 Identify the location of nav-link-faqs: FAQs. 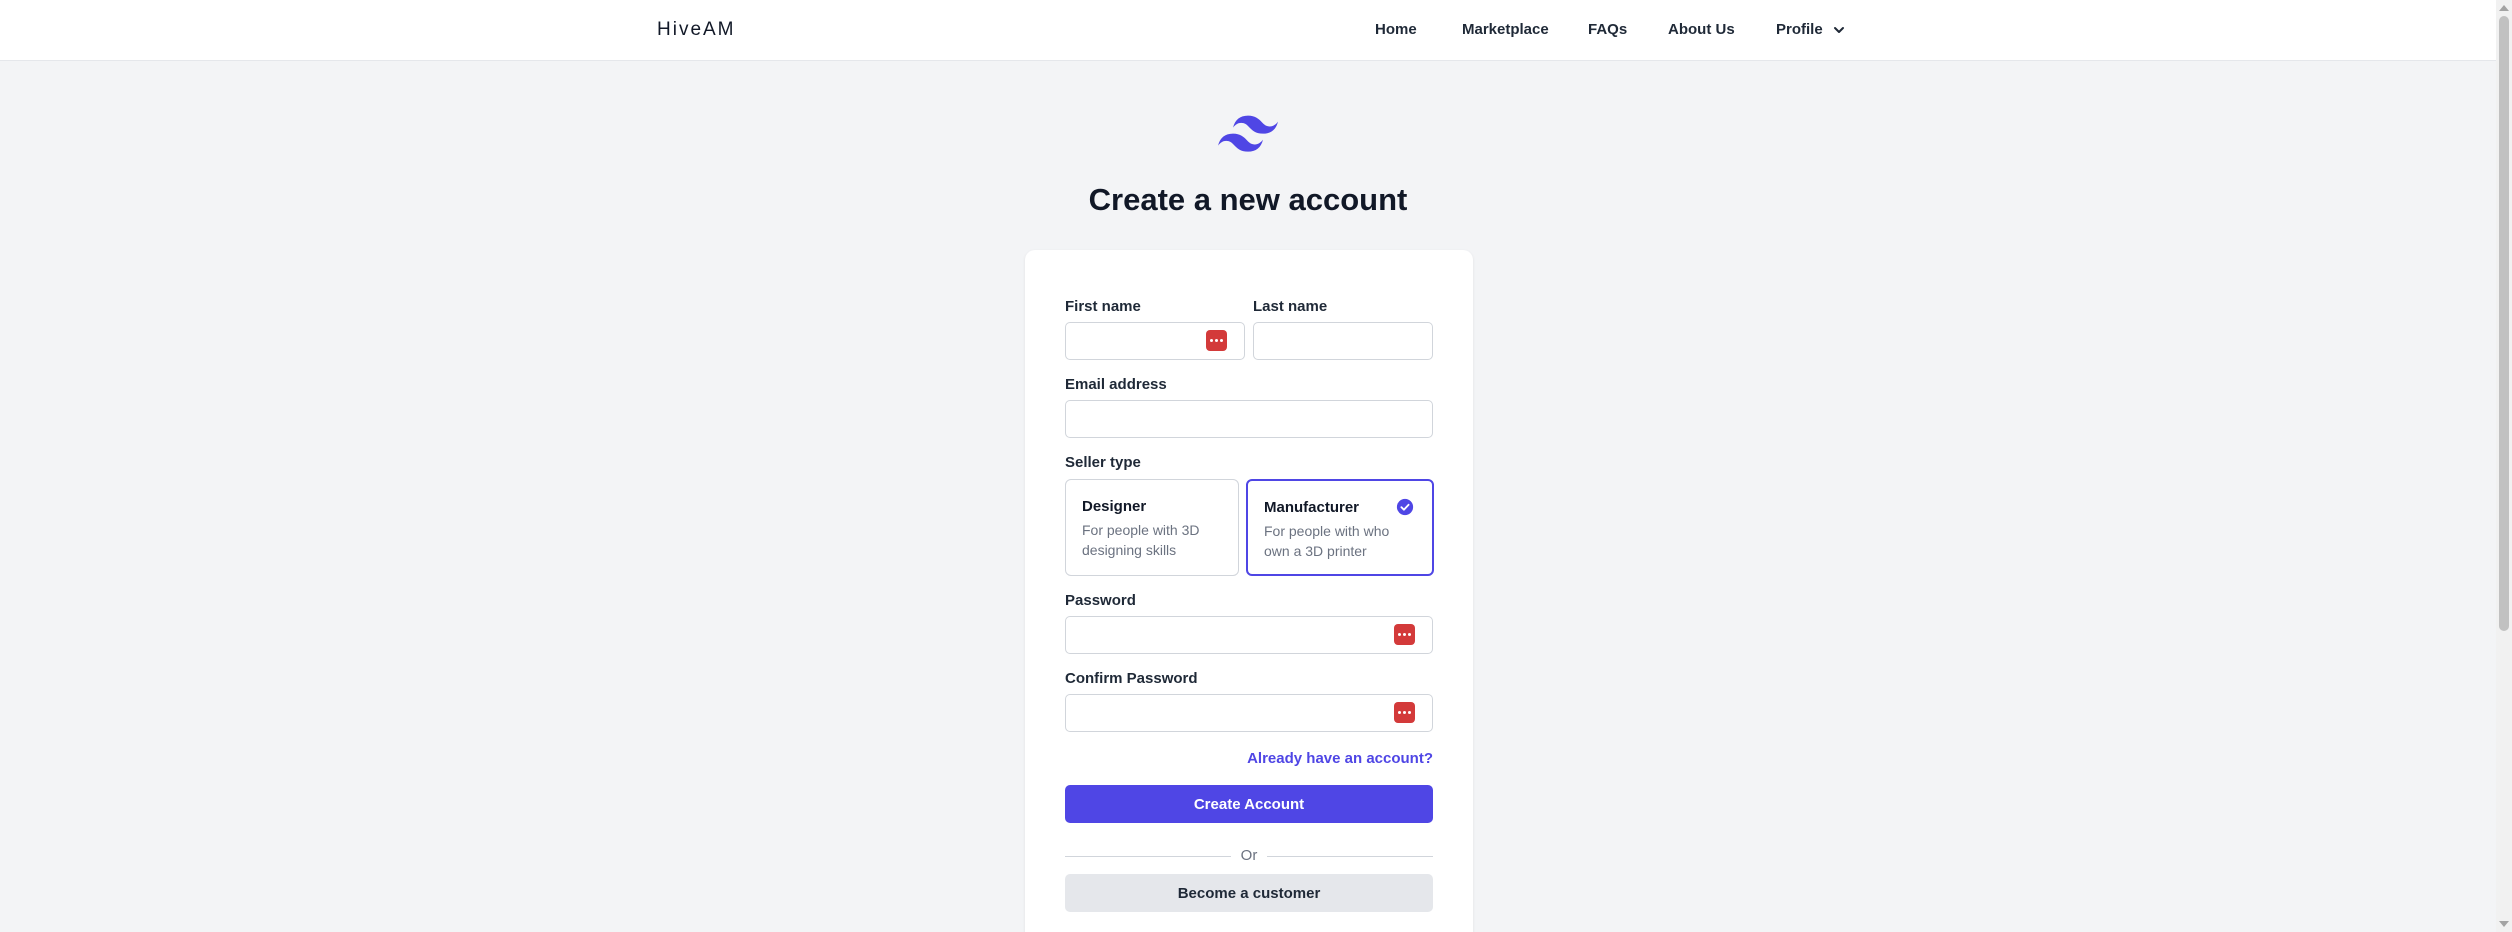
(1607, 29).